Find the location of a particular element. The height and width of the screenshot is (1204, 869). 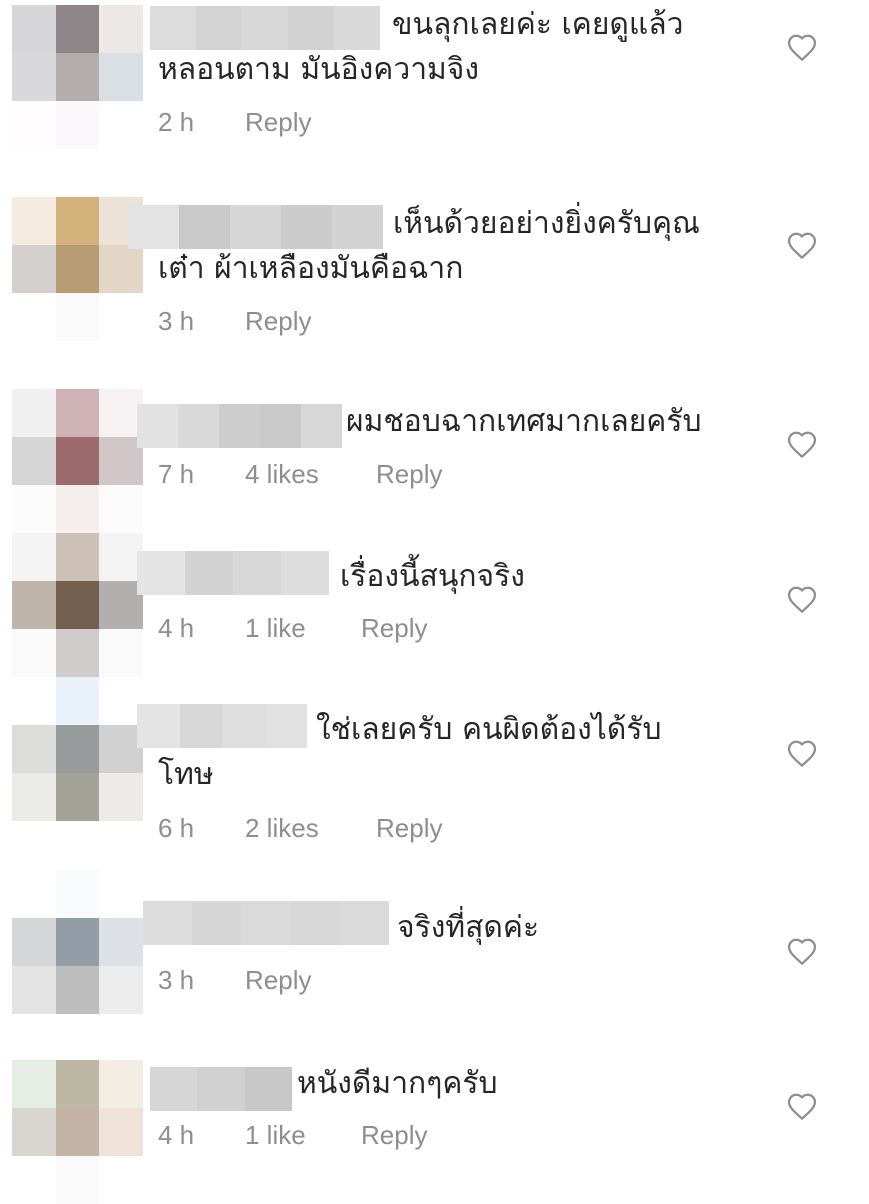

comment-text: เรื่องนี้สนุกจริง is located at coordinates (432, 576).